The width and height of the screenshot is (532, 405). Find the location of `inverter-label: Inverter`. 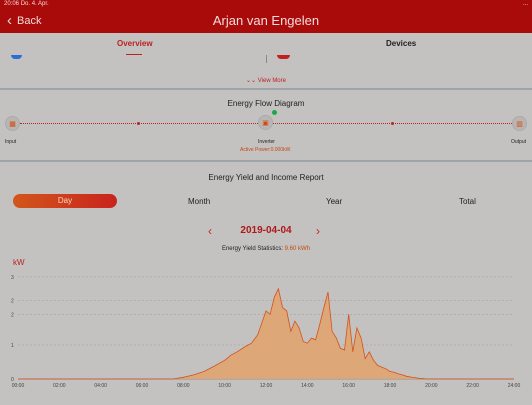

inverter-label: Inverter is located at coordinates (266, 142).